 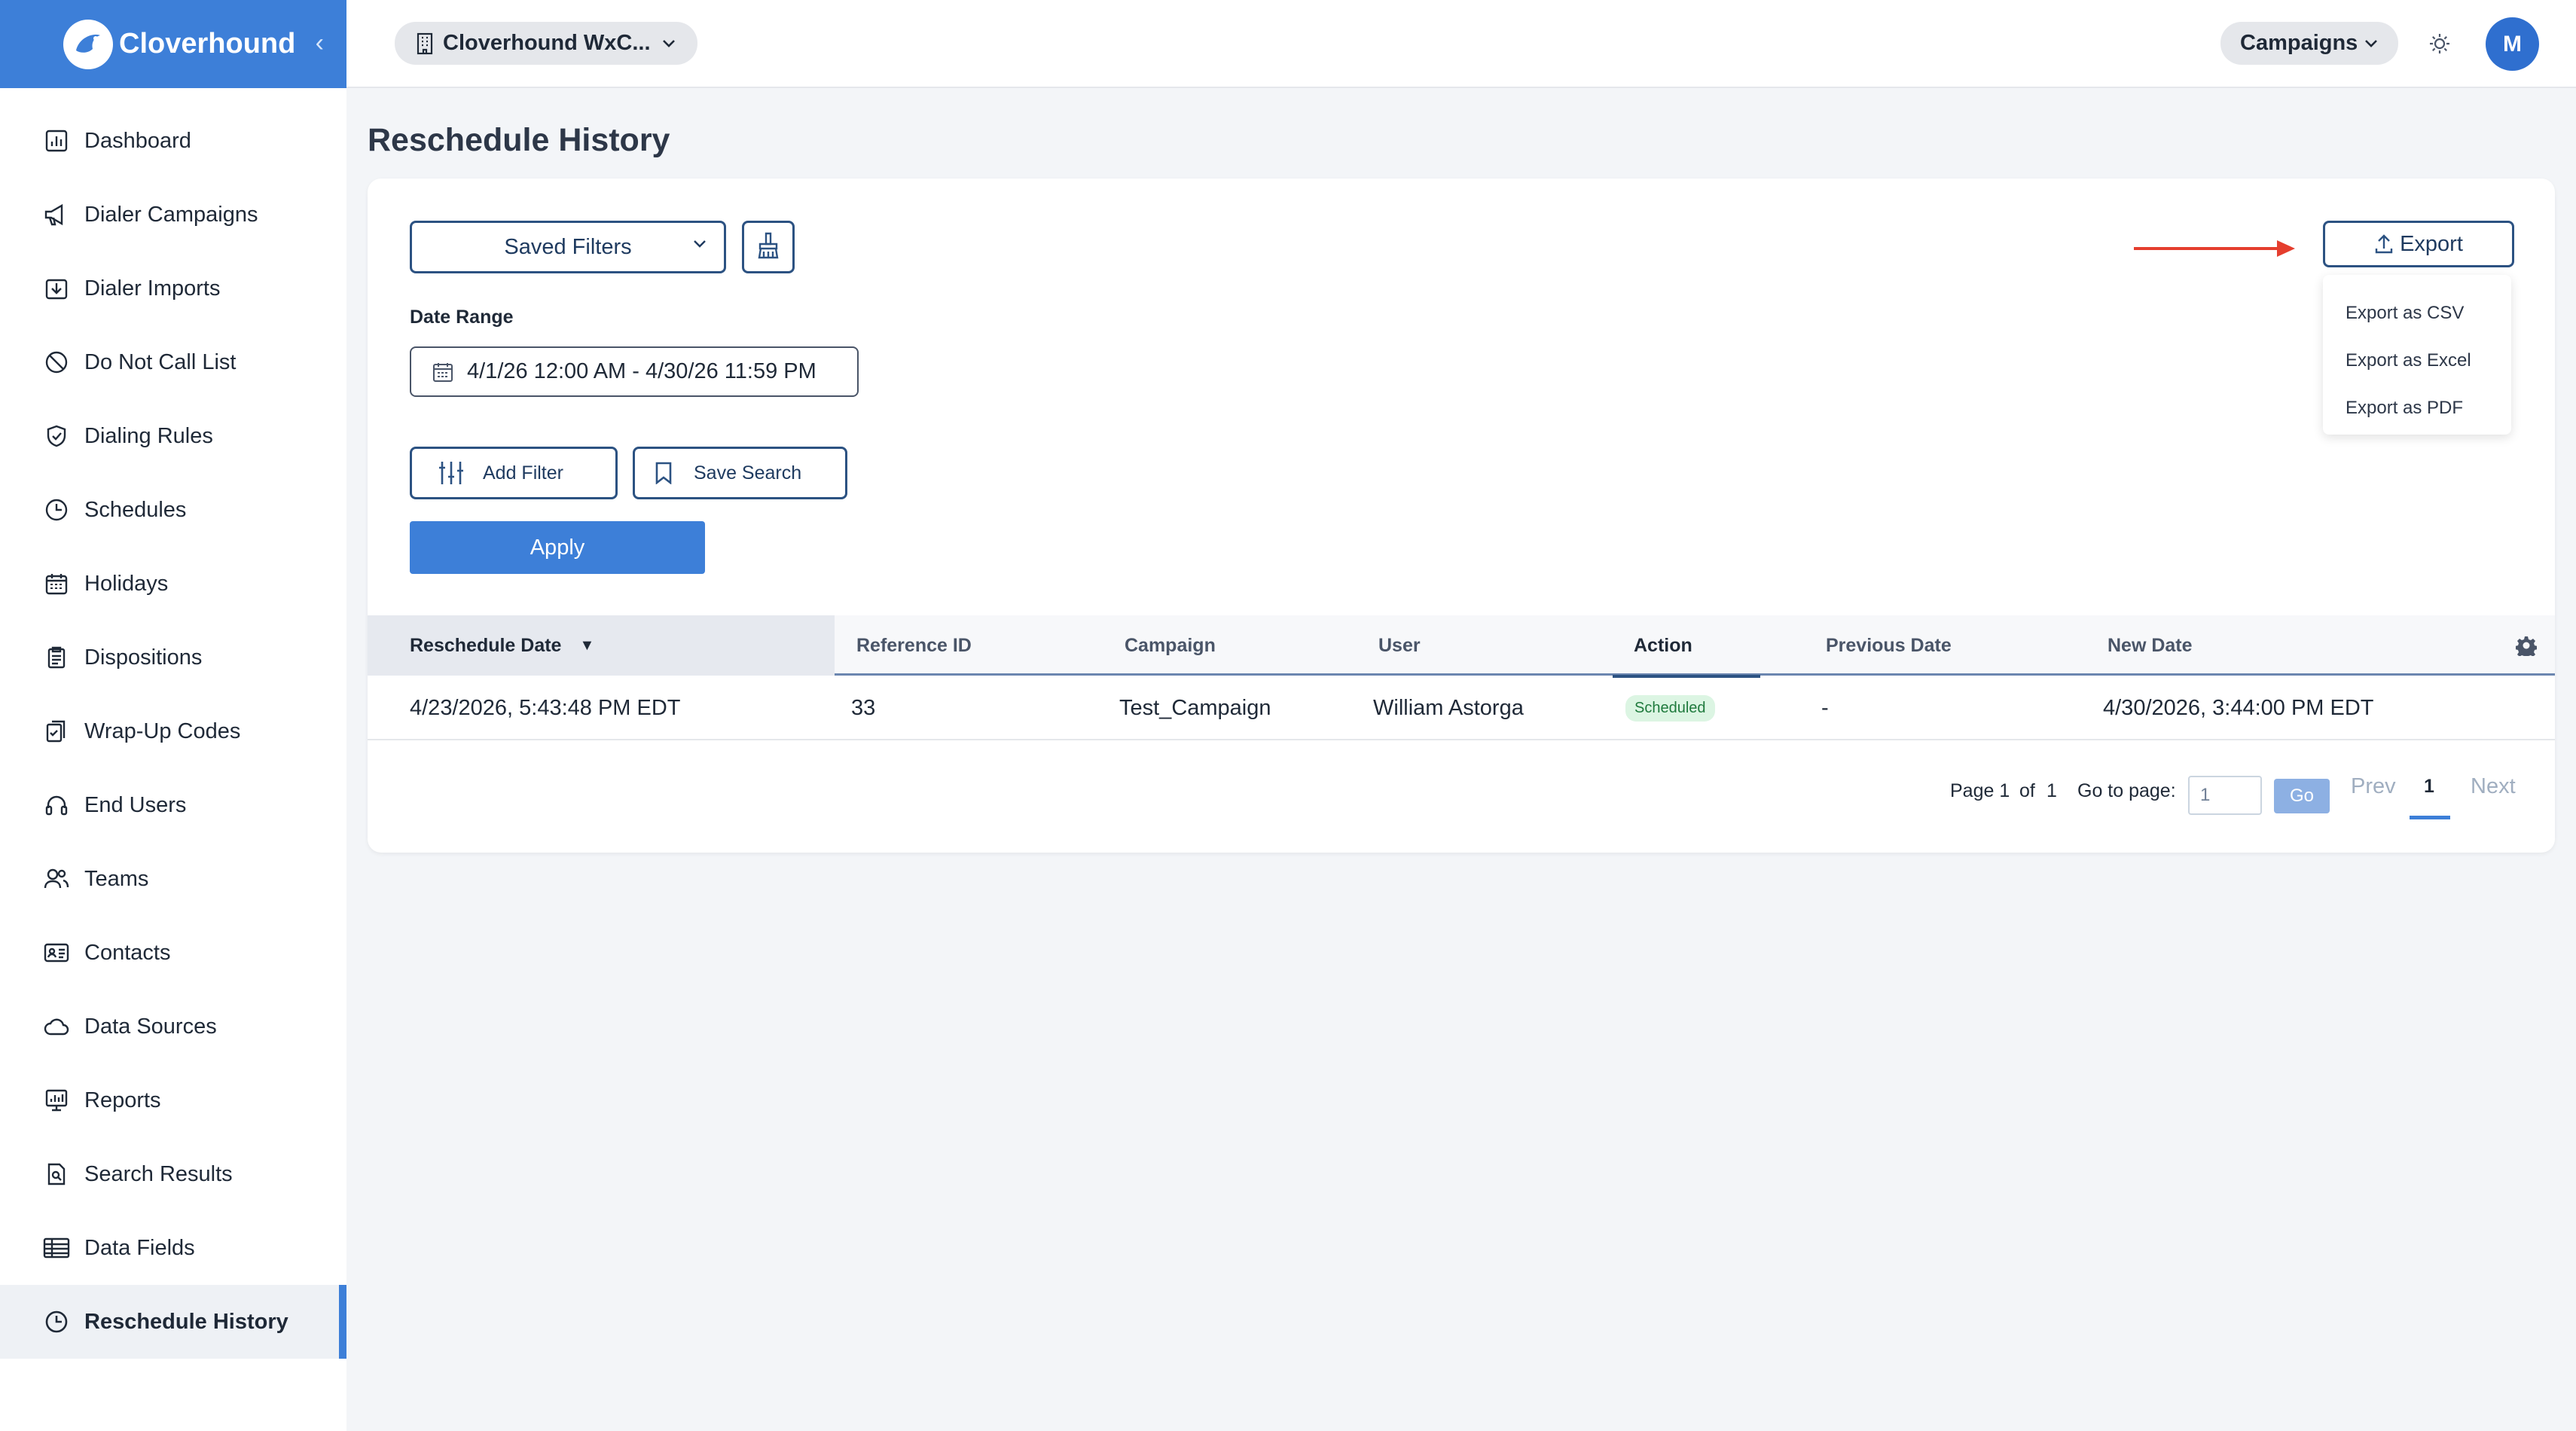 I want to click on sidebar-item-dialer-imports: Dialer Imports, so click(x=173, y=288).